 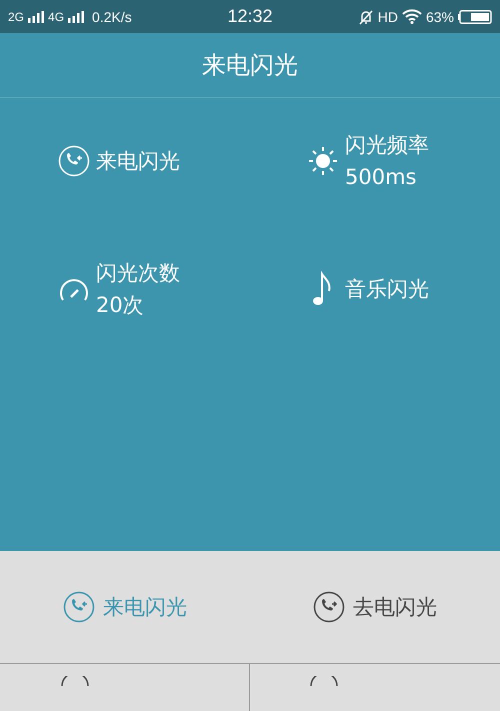 What do you see at coordinates (388, 16) in the screenshot?
I see `hd-label: HD` at bounding box center [388, 16].